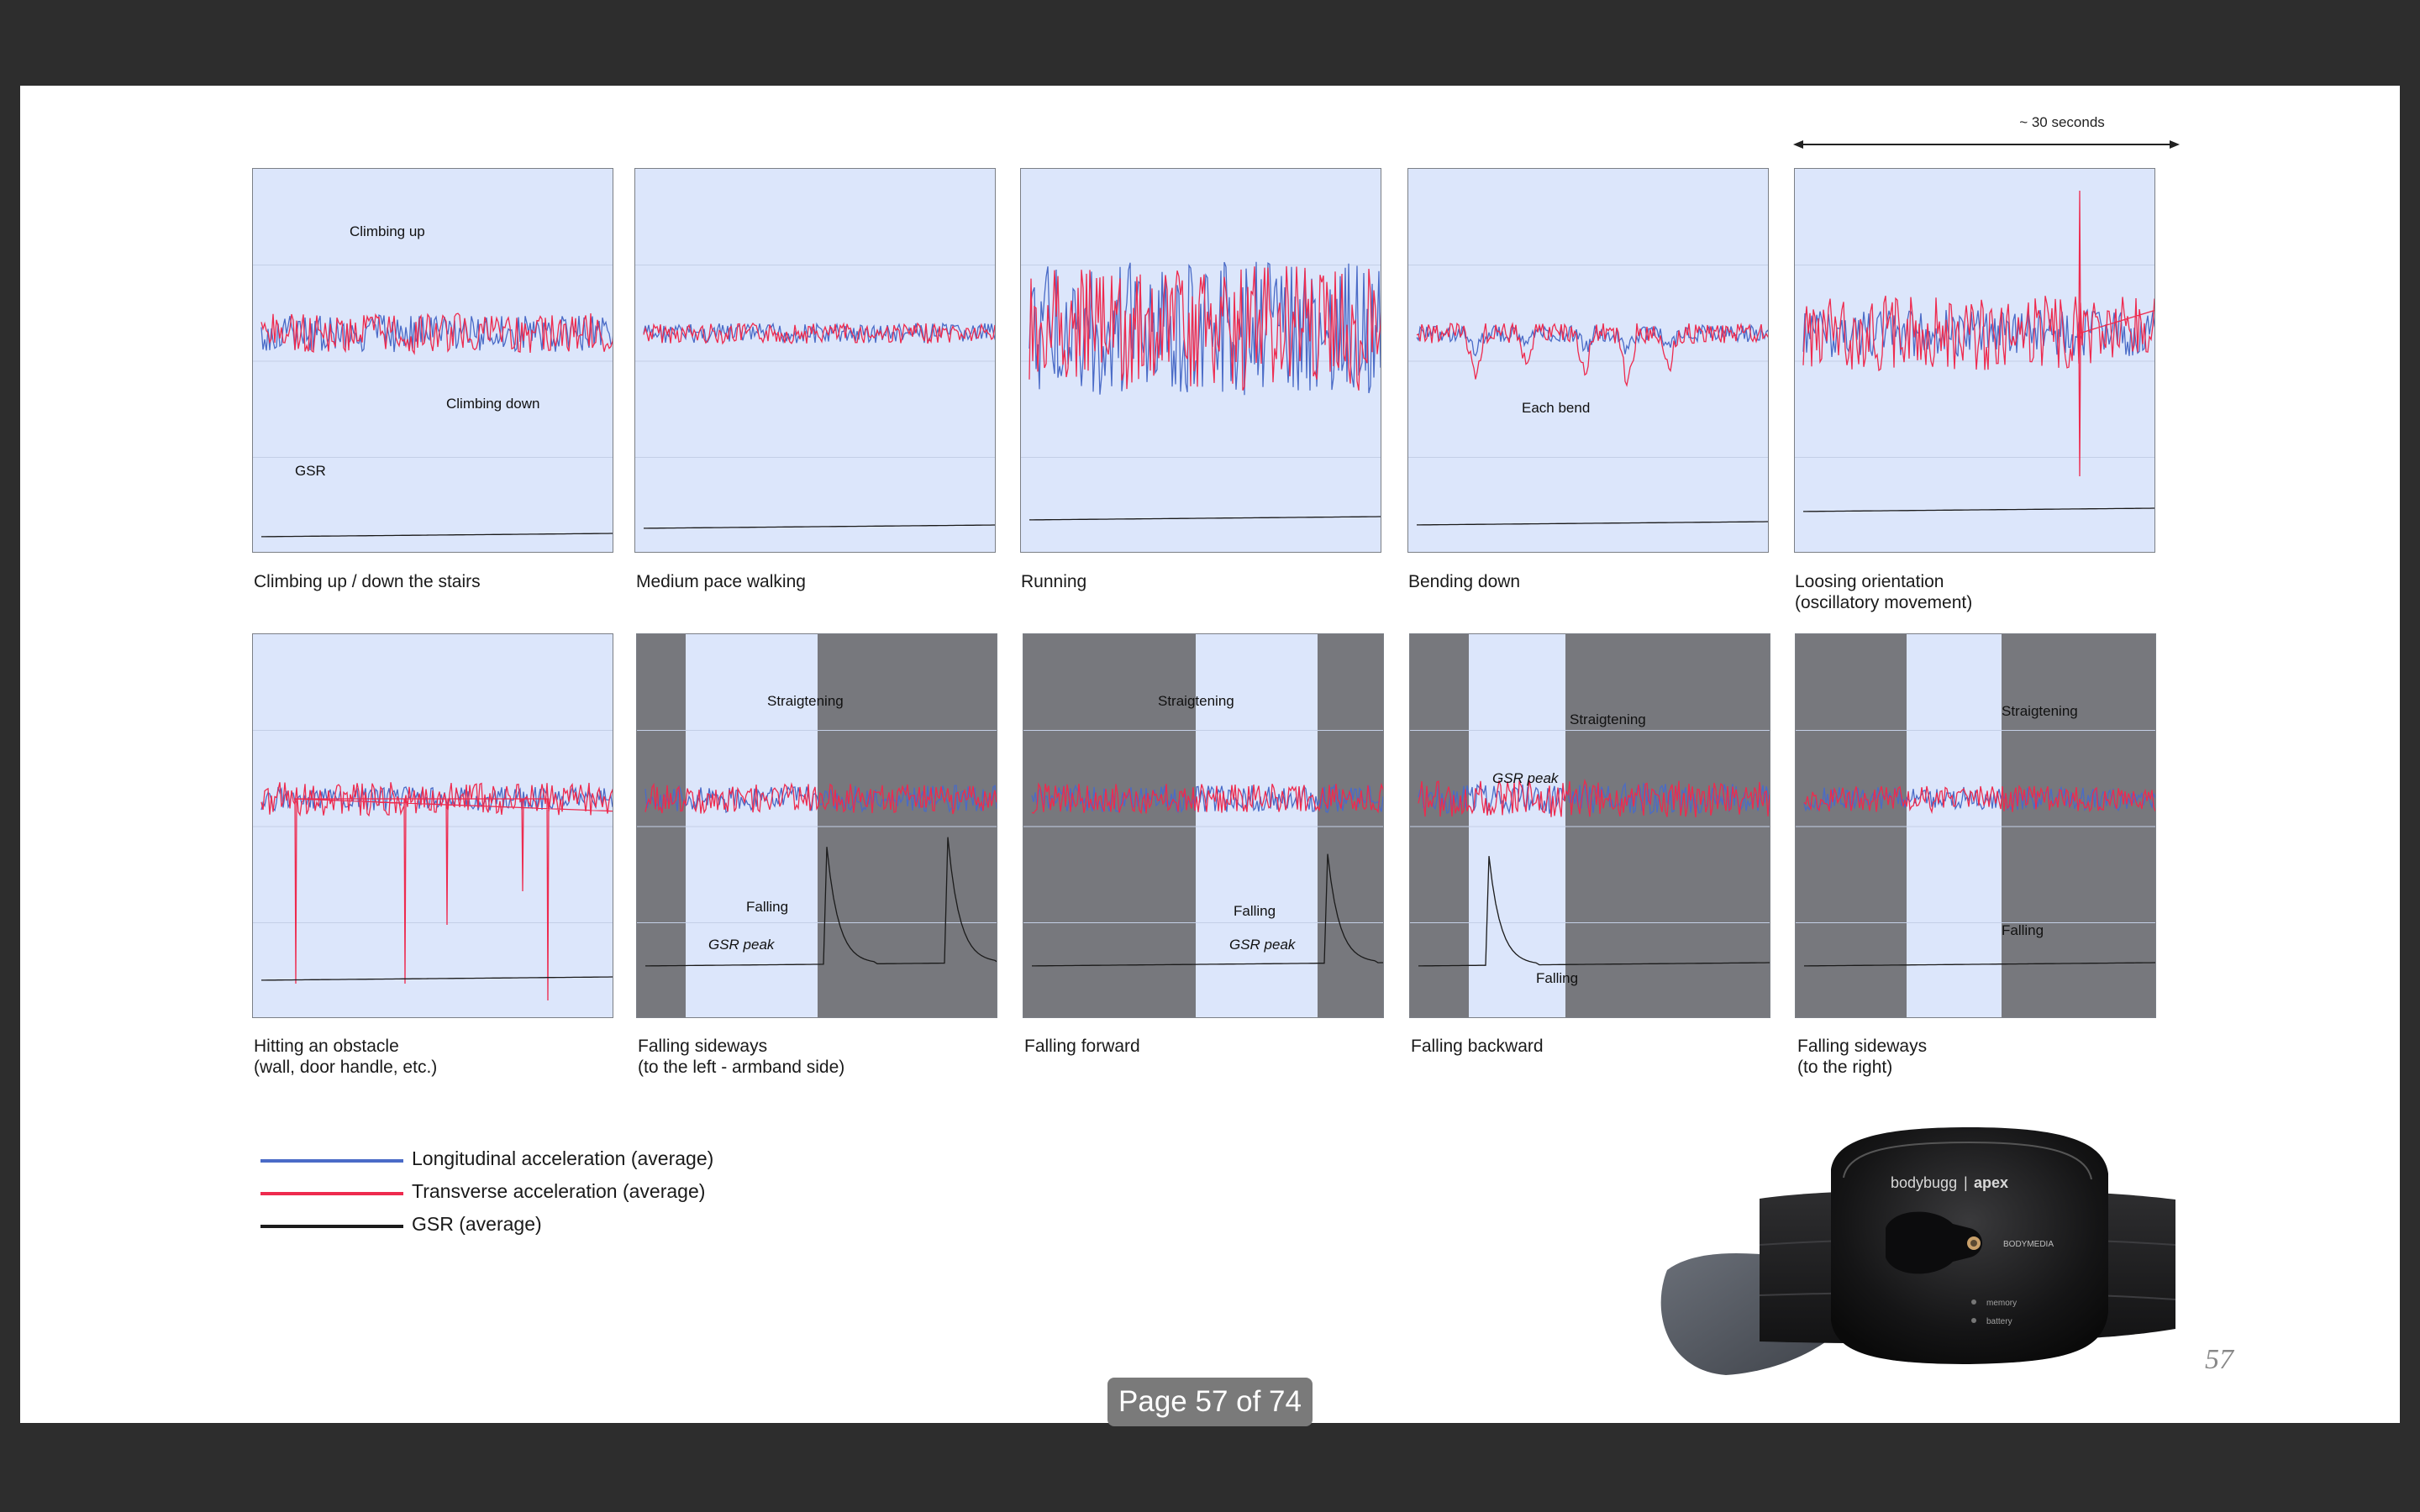  What do you see at coordinates (1082, 1046) in the screenshot?
I see `caption-falling-forward: Falling forward` at bounding box center [1082, 1046].